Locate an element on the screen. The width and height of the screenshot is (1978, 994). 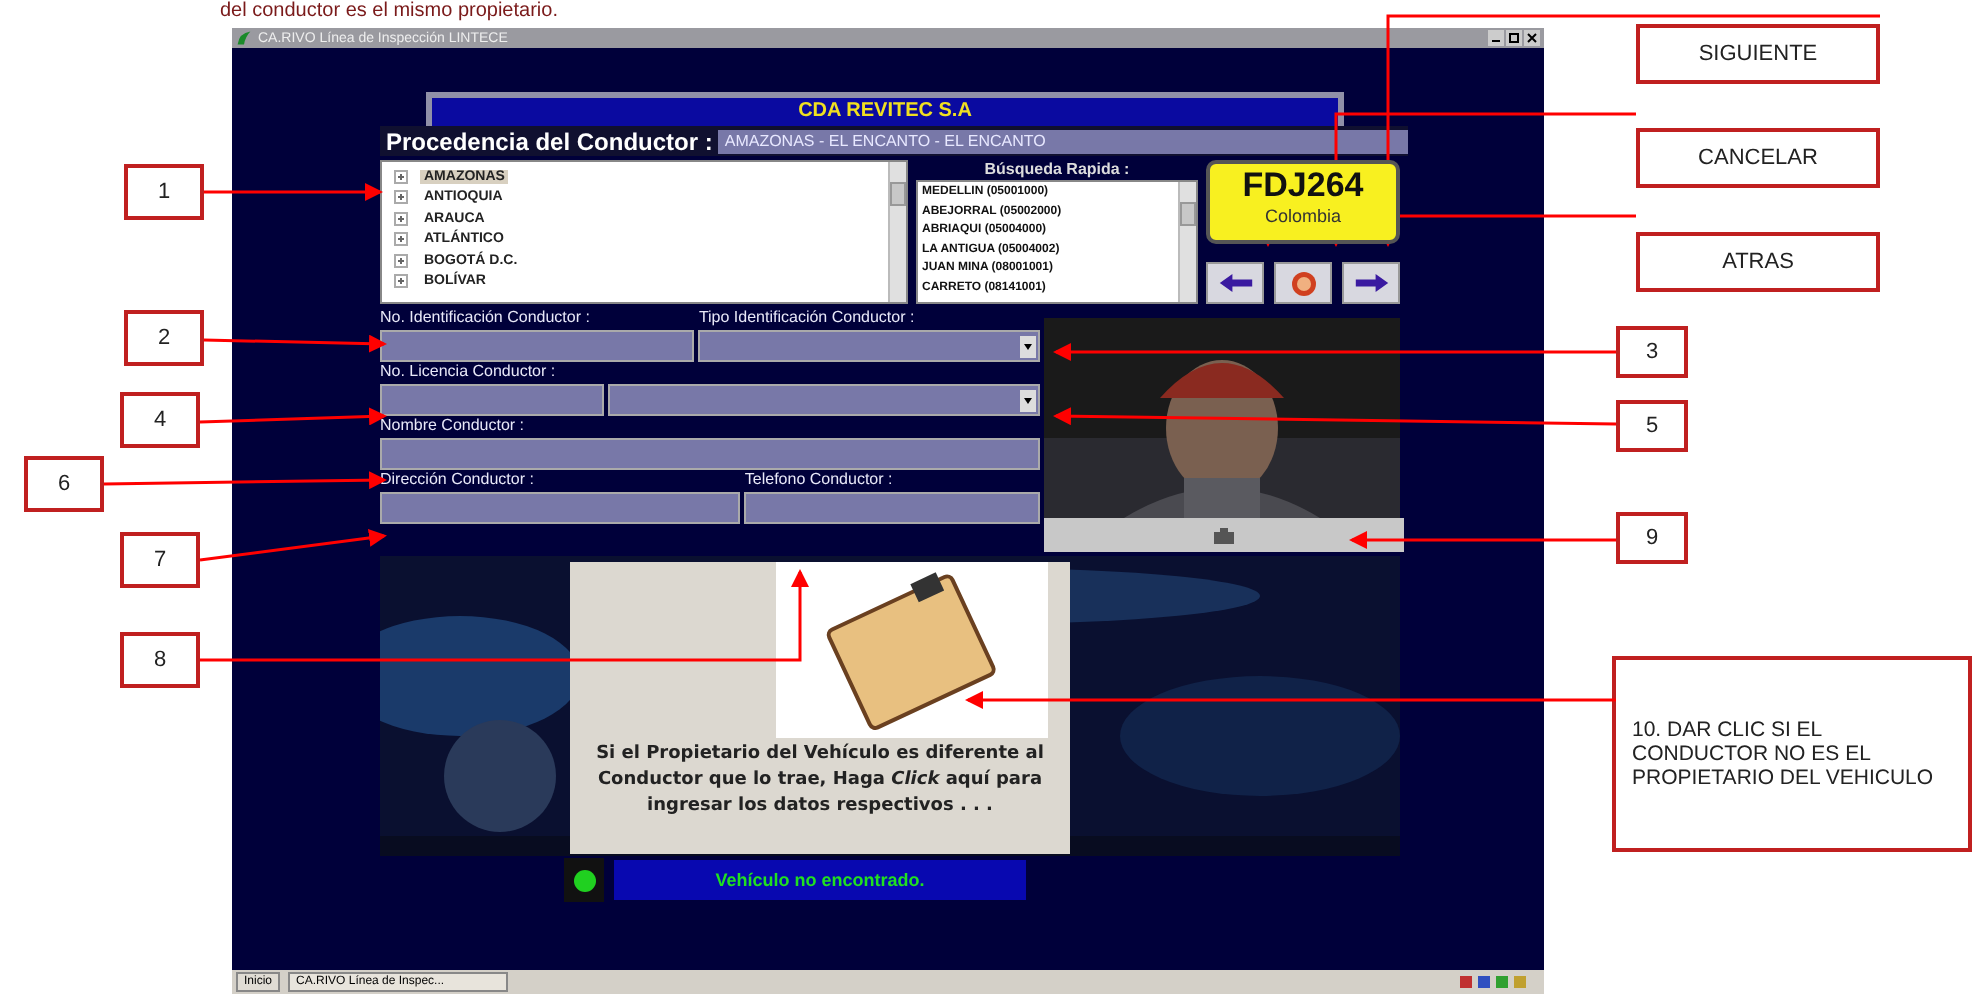
origin-label: Procedencia del Conductor : is located at coordinates (549, 141).